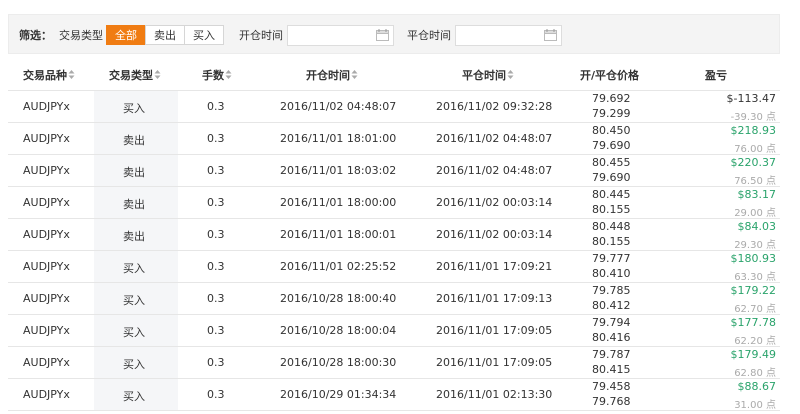 Image resolution: width=800 pixels, height=414 pixels. Describe the element at coordinates (755, 245) in the screenshot. I see `points-cell: 29.30 点` at that location.